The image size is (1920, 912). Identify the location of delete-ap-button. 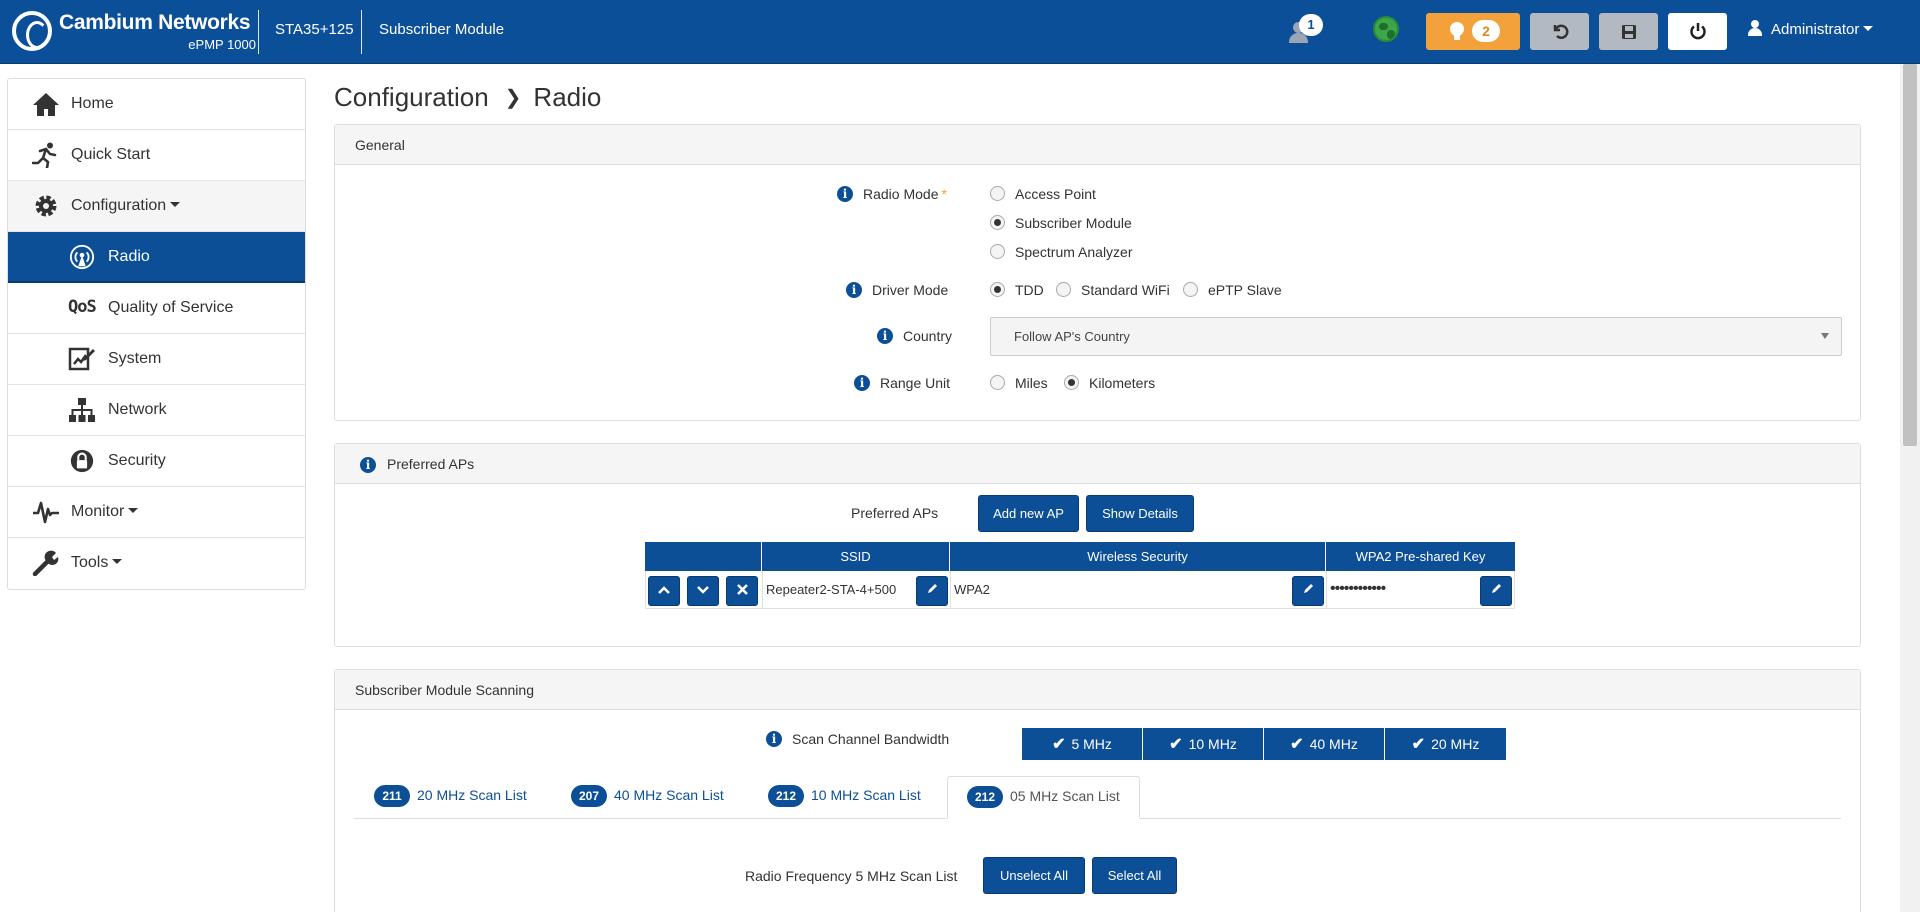
(742, 591).